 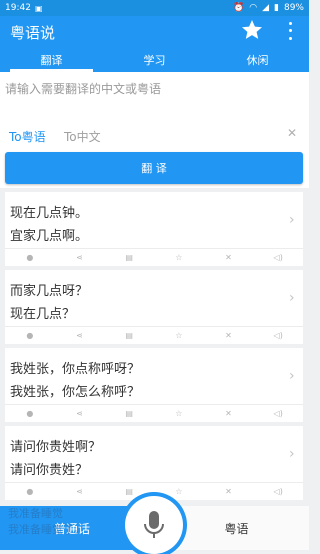 I want to click on input-placeholder: 请输入需要翻译的中文或粤语, so click(x=83, y=89).